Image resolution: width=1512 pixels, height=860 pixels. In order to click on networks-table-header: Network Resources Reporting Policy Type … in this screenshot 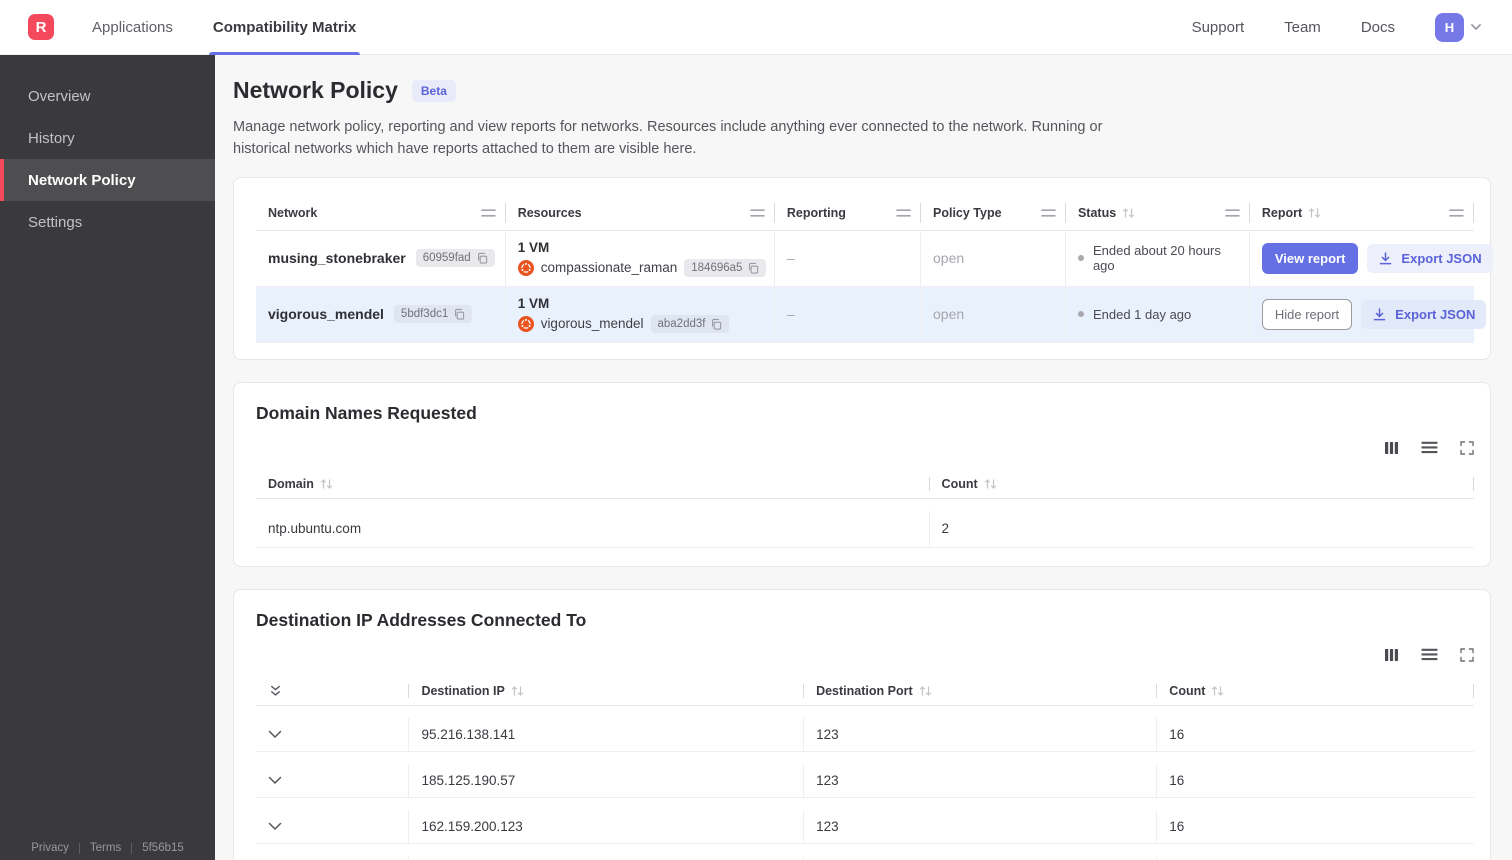, I will do `click(865, 213)`.